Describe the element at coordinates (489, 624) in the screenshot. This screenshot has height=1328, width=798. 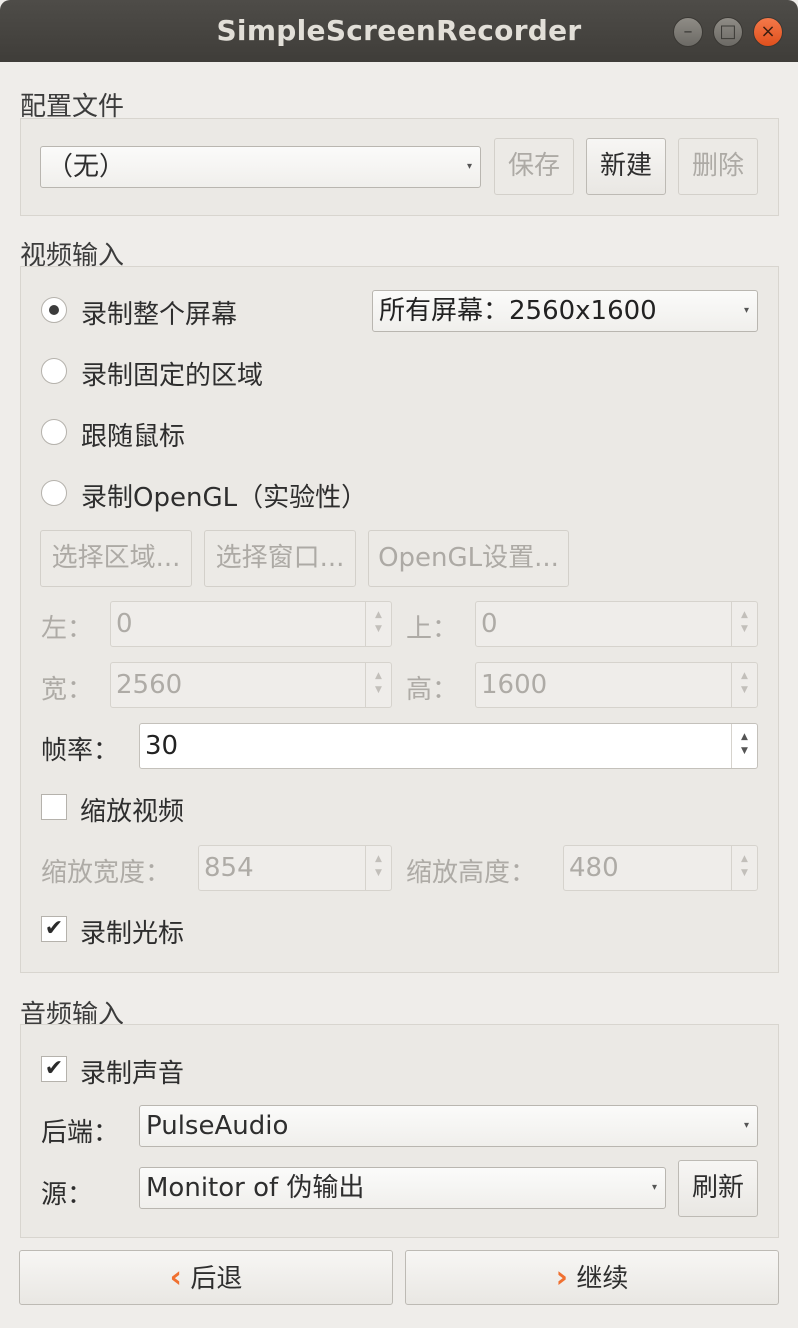
I see `top-value: 0` at that location.